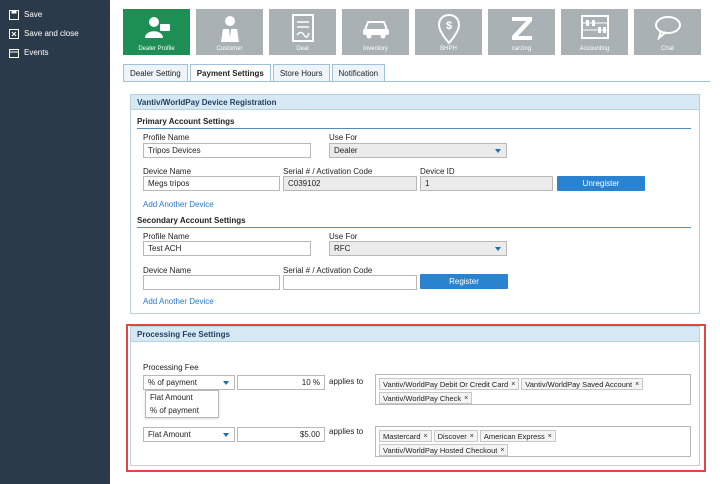  Describe the element at coordinates (422, 398) in the screenshot. I see `tag-text: Vantiv/WorldPay Check` at that location.